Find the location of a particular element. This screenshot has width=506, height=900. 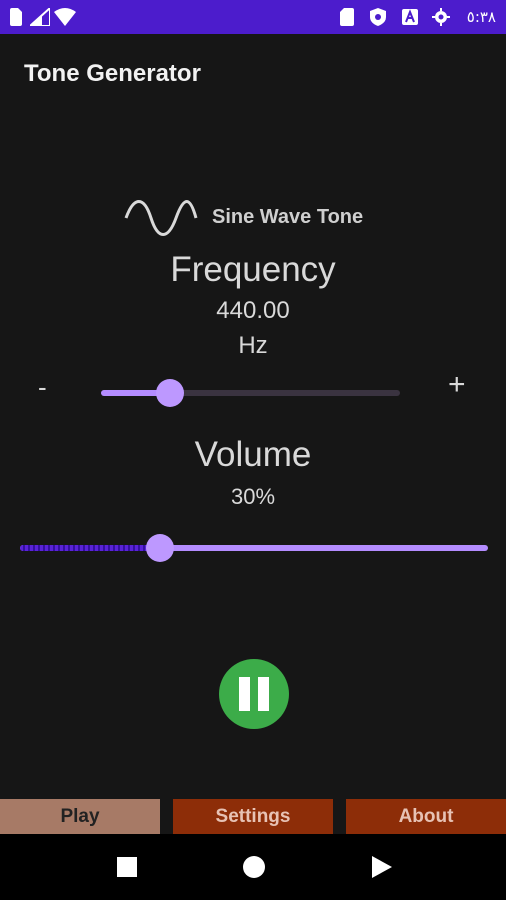

back-triangle-icon is located at coordinates (382, 869).